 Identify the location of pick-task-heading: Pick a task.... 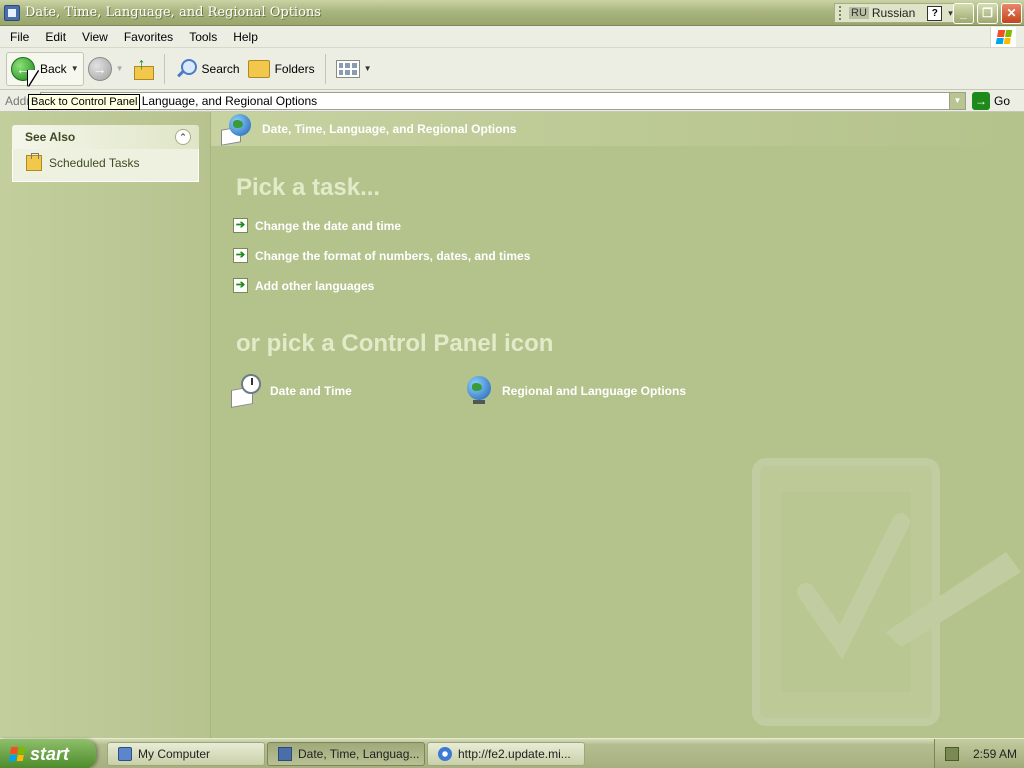
(308, 187).